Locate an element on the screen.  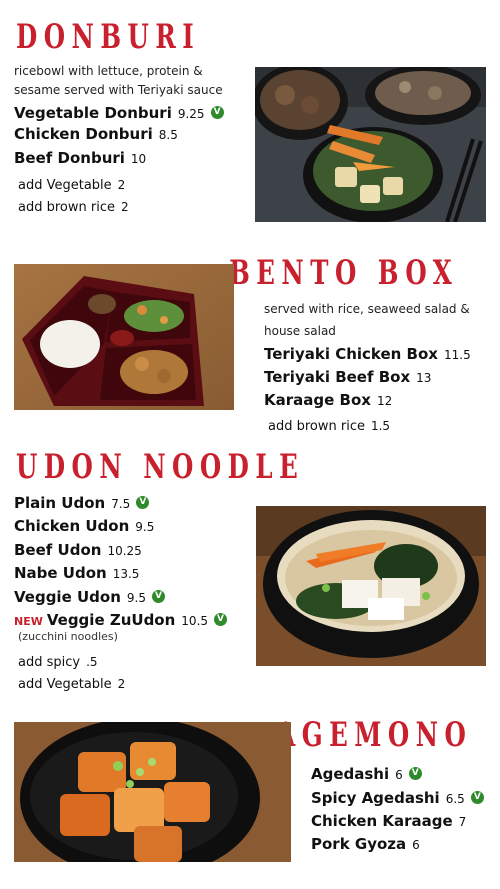
item-name: Agedashi is located at coordinates (350, 774).